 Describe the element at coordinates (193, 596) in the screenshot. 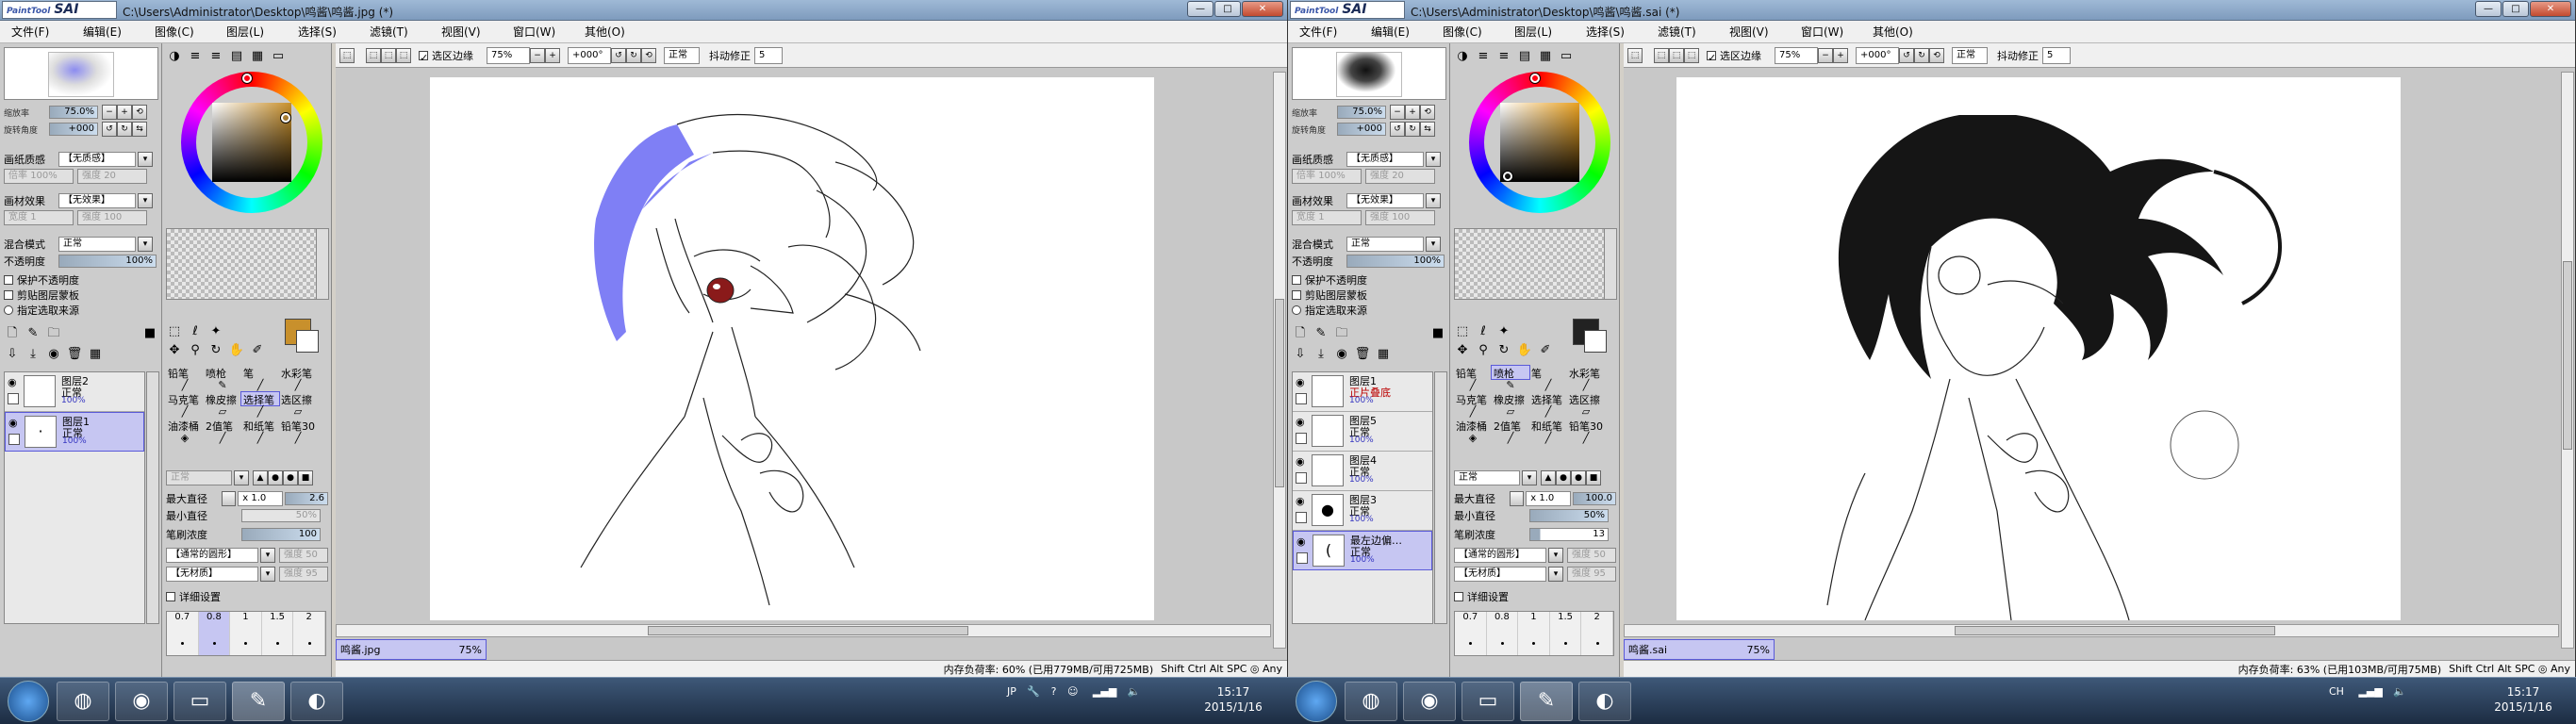

I see `detail-settings-checkbox: 详细设置` at that location.